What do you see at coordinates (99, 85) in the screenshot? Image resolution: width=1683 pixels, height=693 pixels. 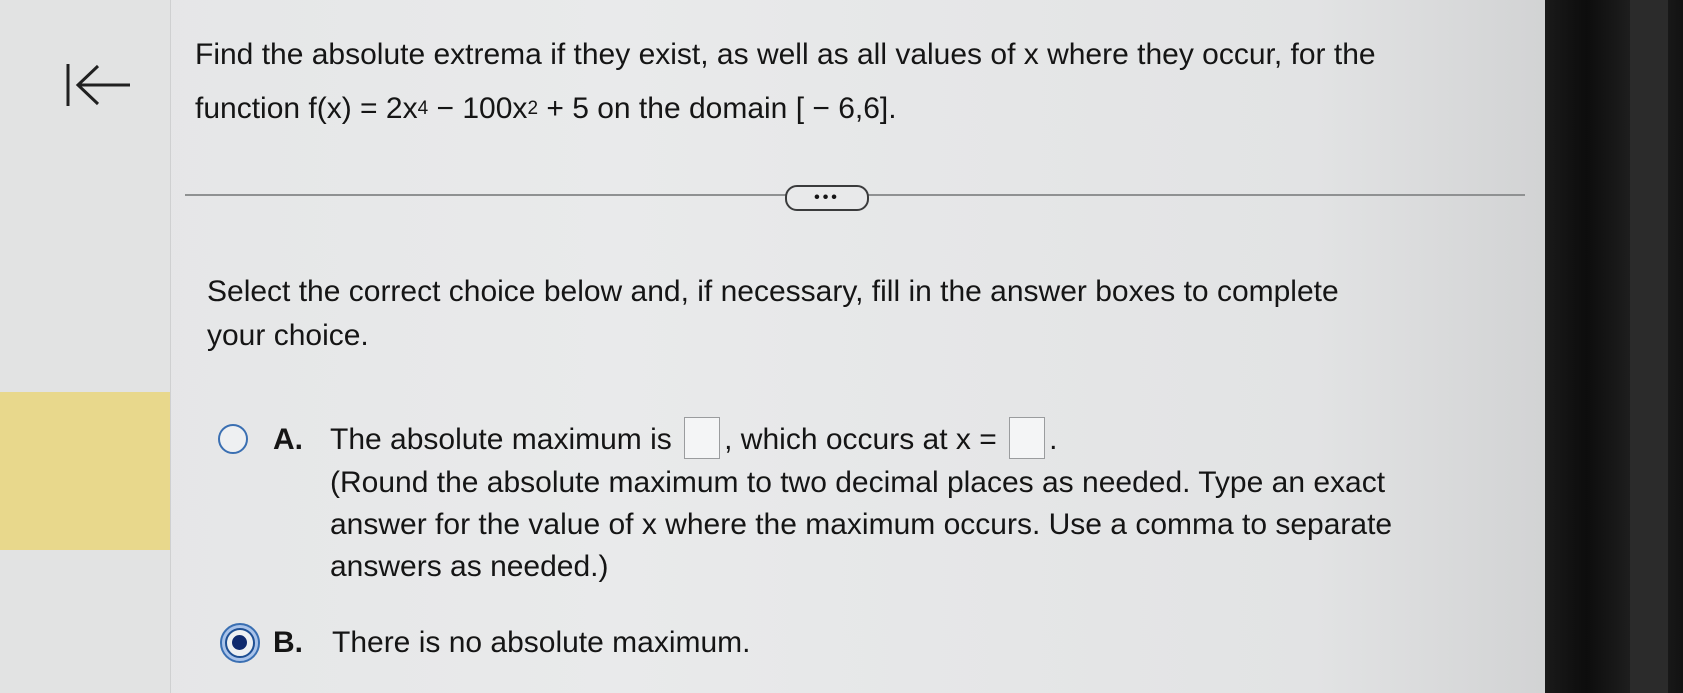 I see `back-to-start-icon` at bounding box center [99, 85].